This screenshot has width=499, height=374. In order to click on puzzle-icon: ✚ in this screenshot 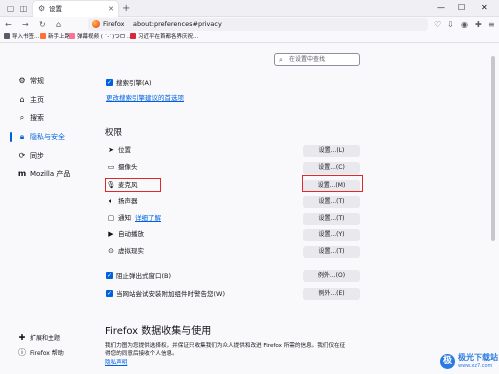, I will do `click(22, 337)`.